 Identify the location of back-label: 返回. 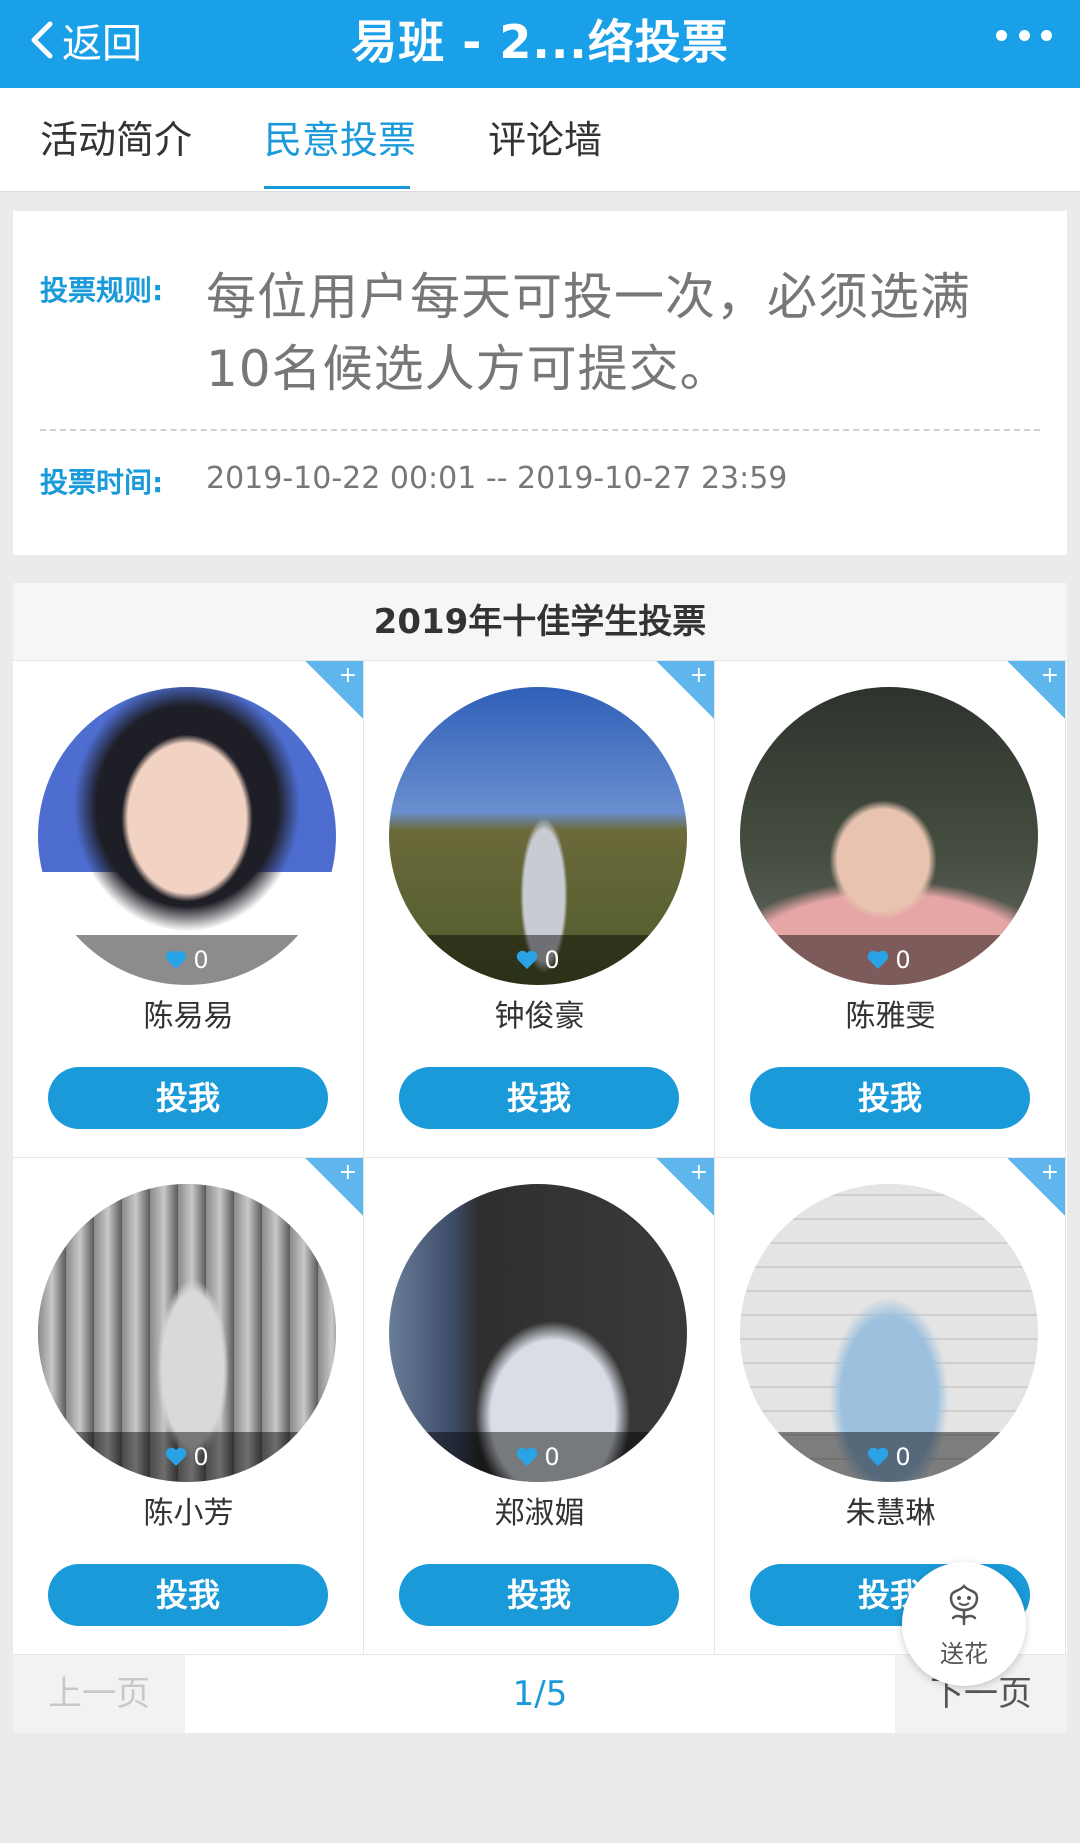
(102, 44).